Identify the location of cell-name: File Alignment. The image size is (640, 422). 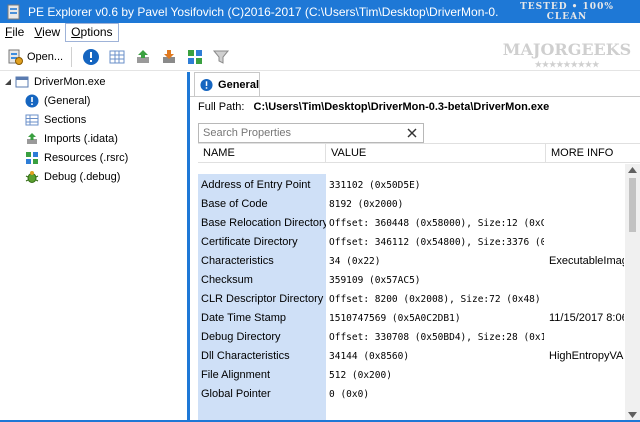
(236, 375).